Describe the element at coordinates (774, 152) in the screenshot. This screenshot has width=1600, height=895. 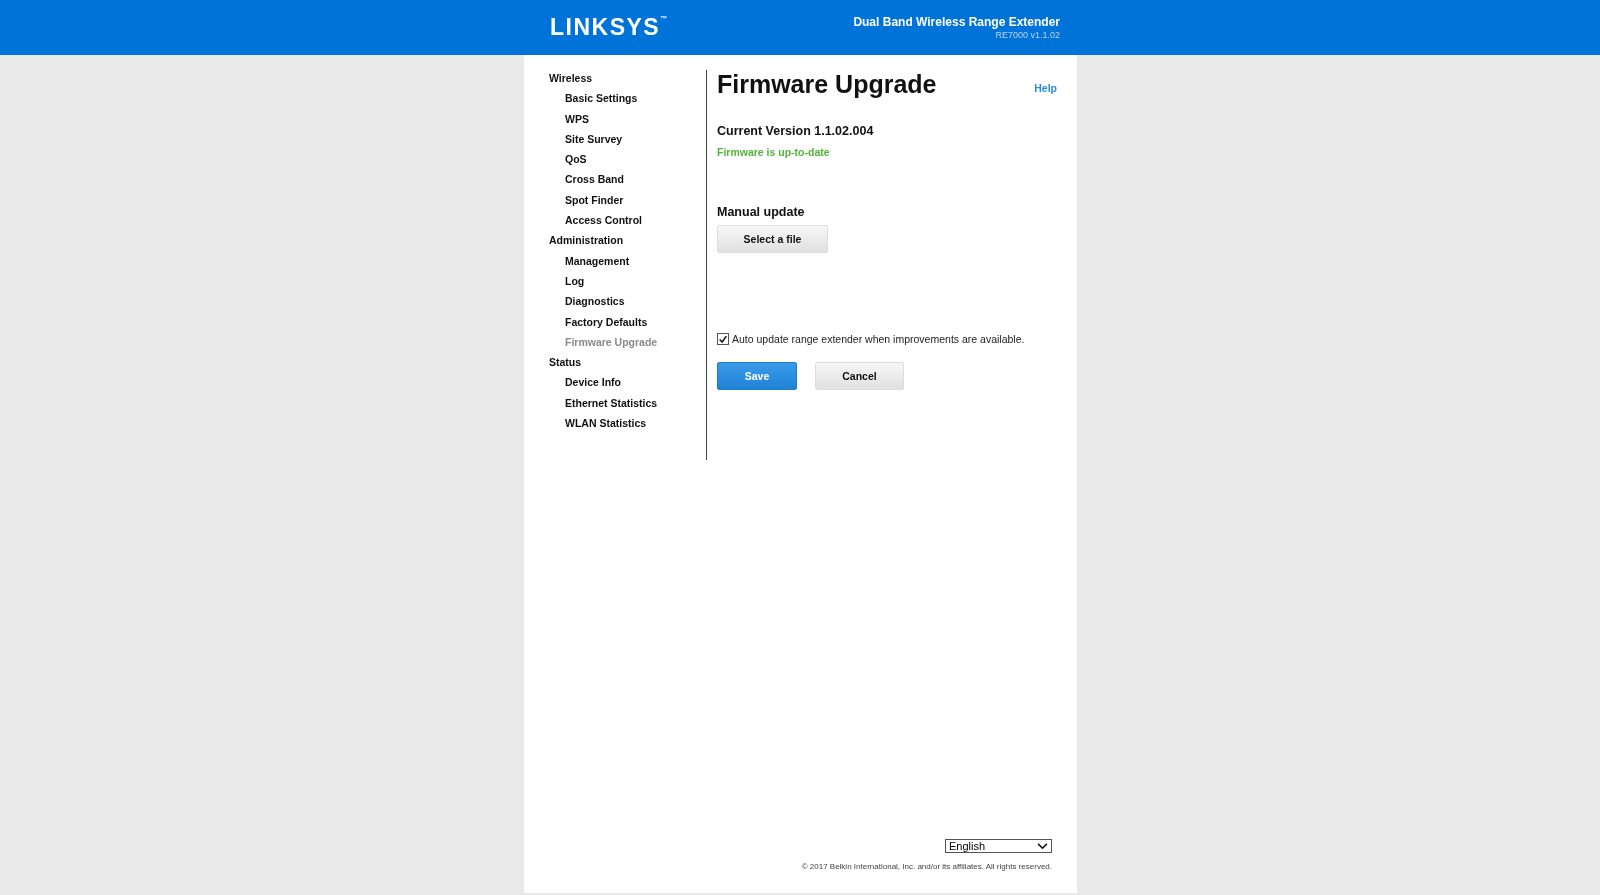
I see `firmware-status: Firmware is up-to-date` at that location.